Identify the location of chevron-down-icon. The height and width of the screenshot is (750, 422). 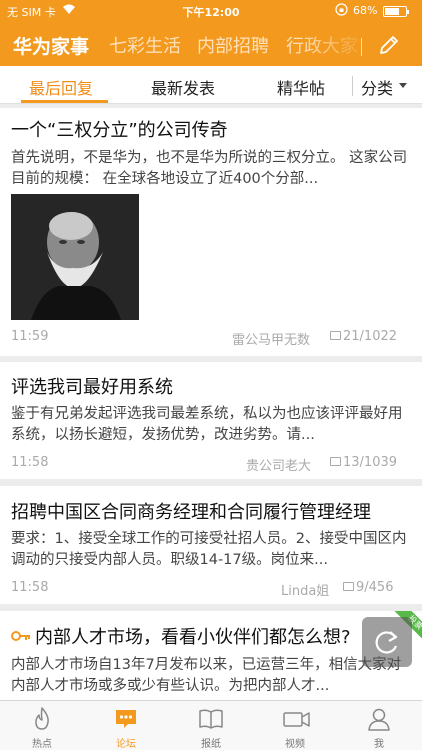
(403, 85).